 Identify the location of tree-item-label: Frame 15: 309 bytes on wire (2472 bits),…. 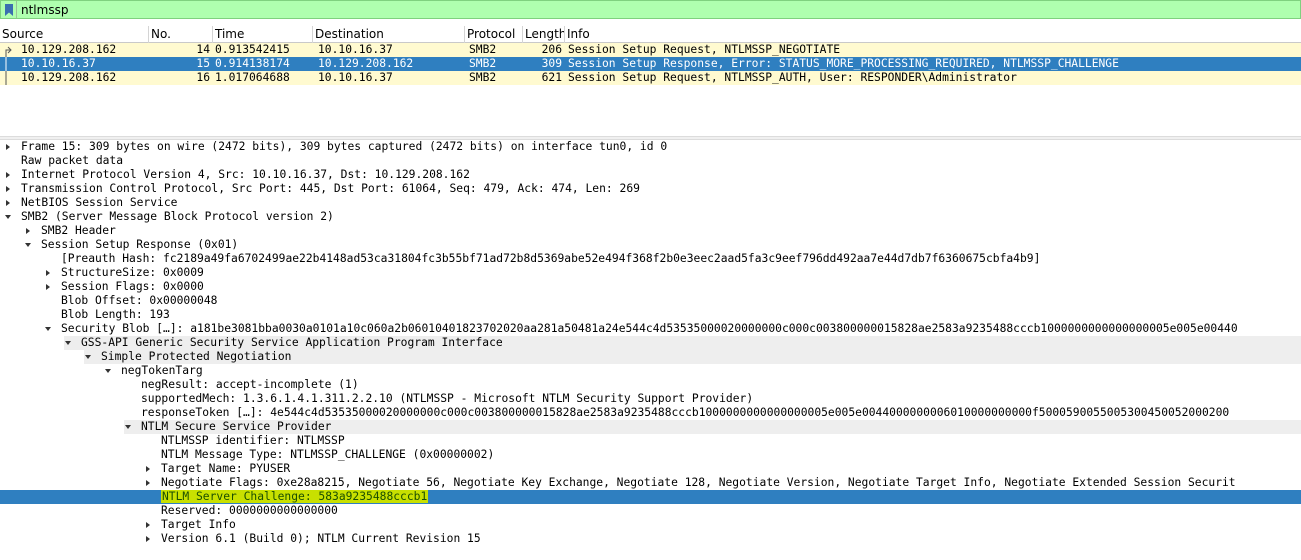
(344, 146).